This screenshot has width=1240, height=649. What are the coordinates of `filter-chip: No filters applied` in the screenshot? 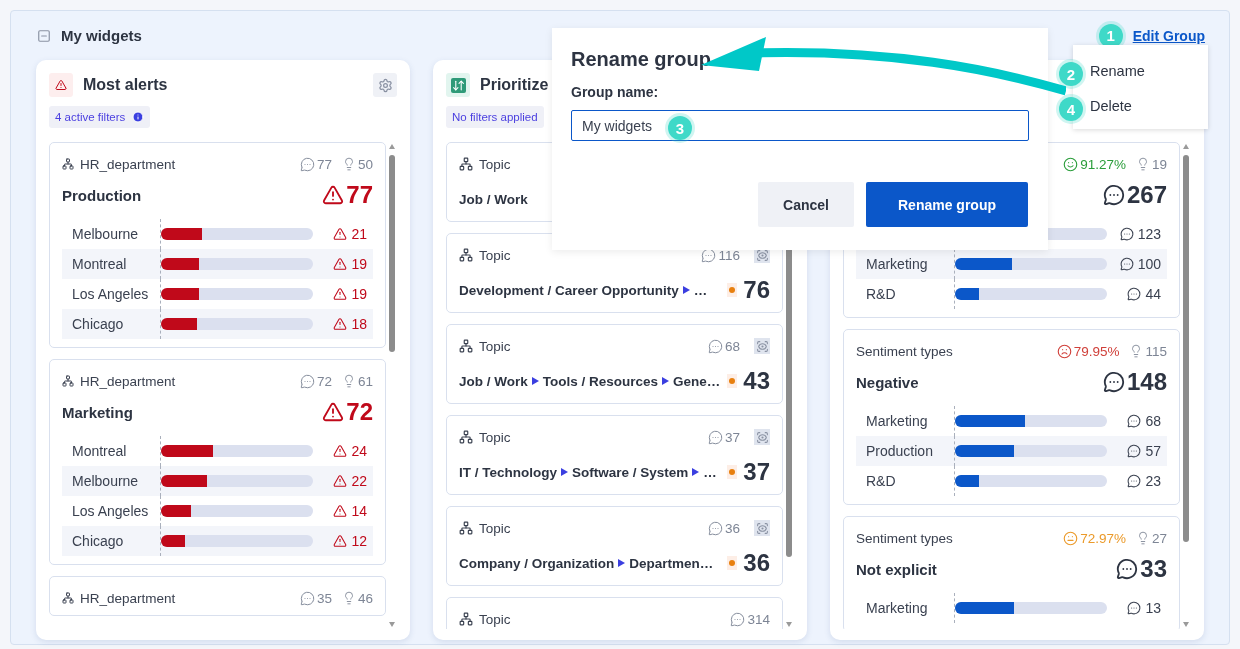 It's located at (495, 117).